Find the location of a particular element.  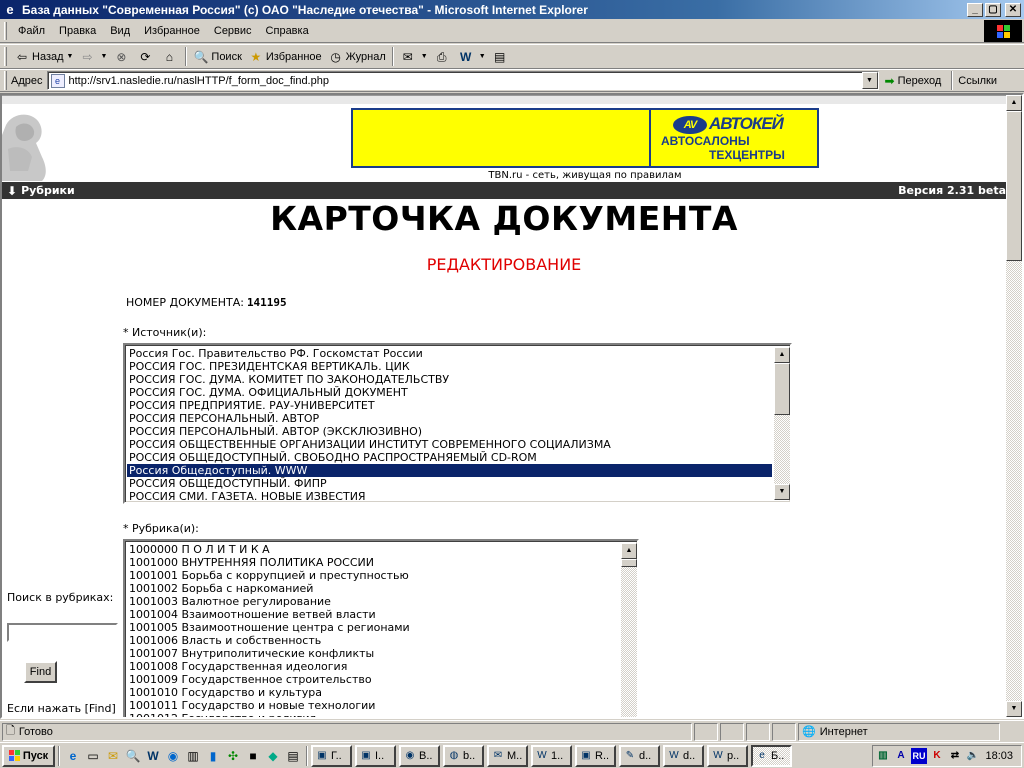

discuss-button: ▤ is located at coordinates (501, 56).